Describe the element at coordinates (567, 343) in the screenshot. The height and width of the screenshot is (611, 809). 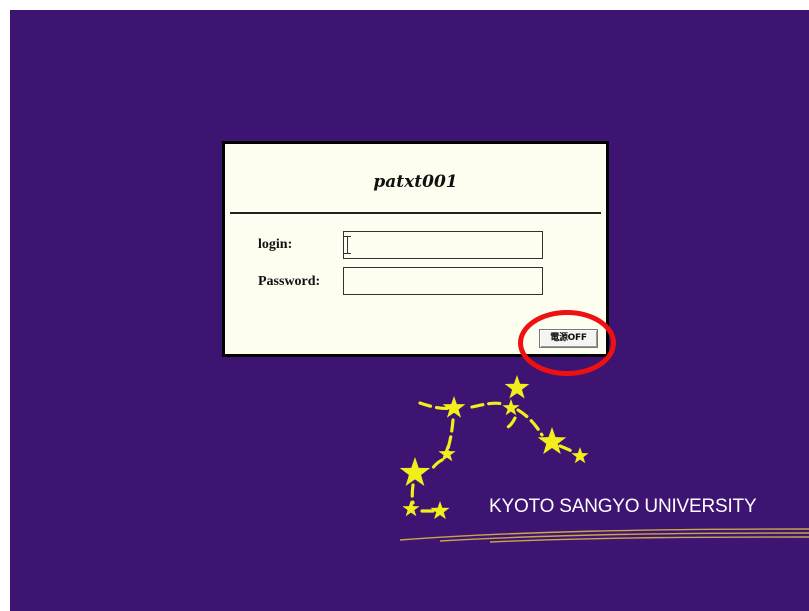
I see `highlight-circle` at that location.